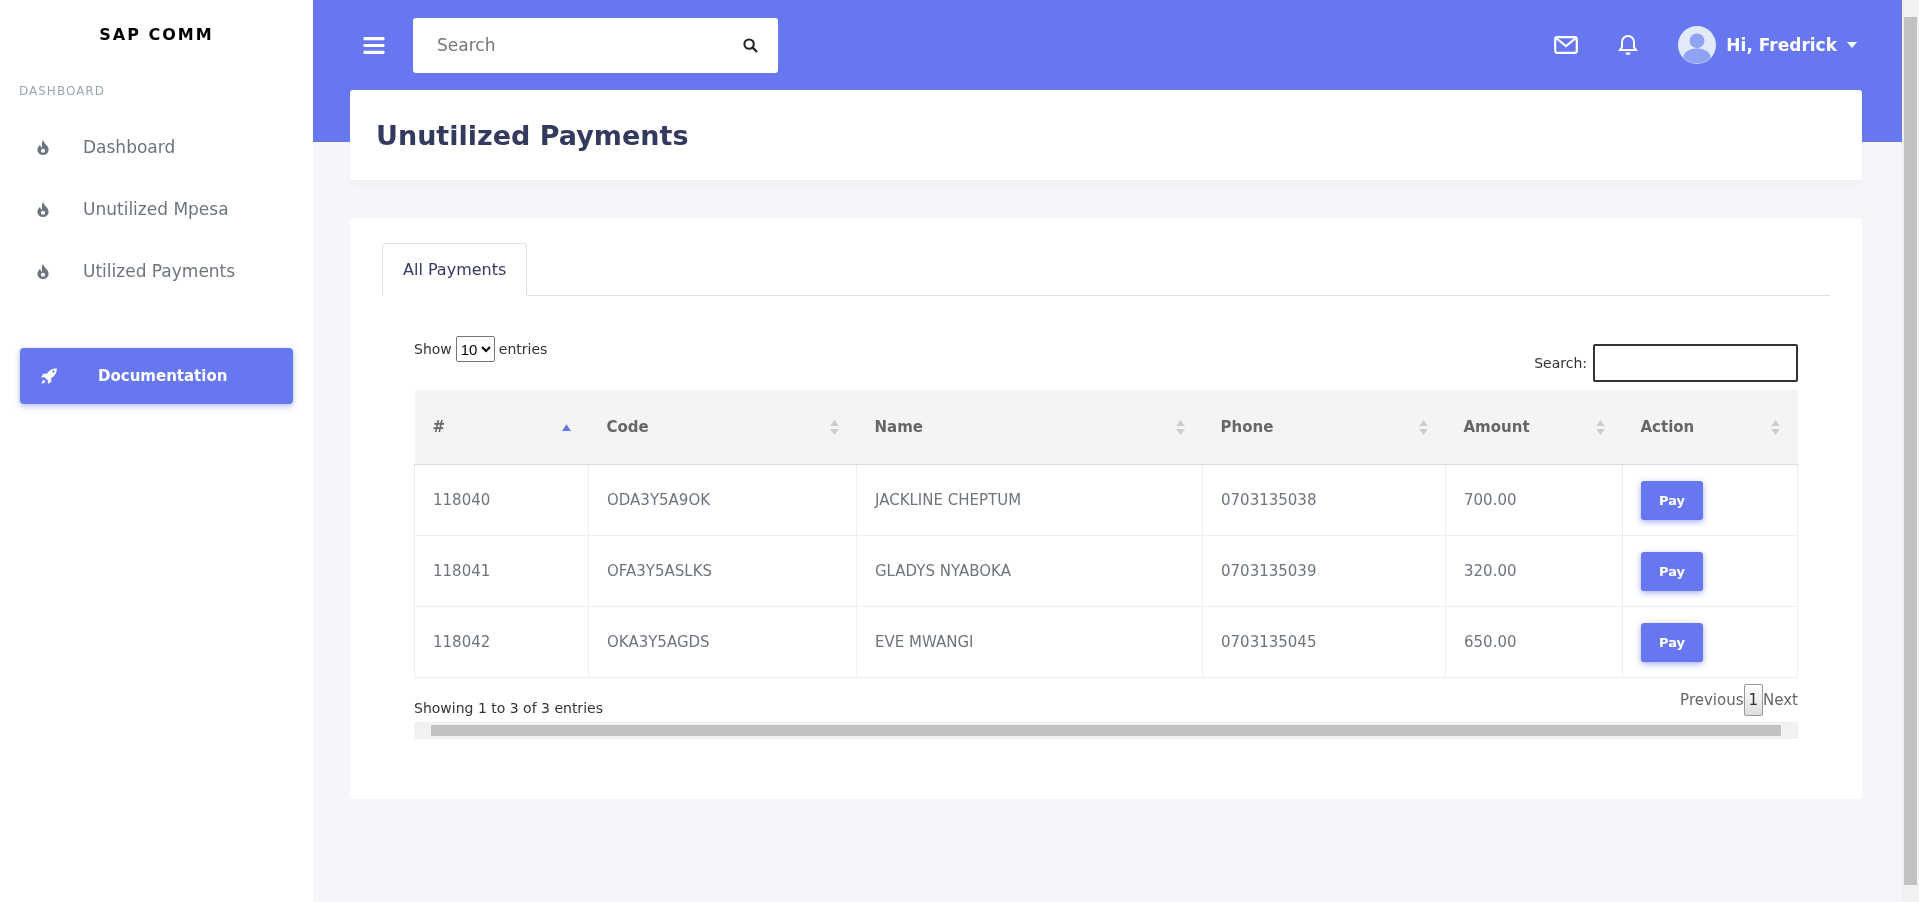 Image resolution: width=1919 pixels, height=902 pixels. Describe the element at coordinates (1490, 642) in the screenshot. I see `table-cell: 650.00` at that location.